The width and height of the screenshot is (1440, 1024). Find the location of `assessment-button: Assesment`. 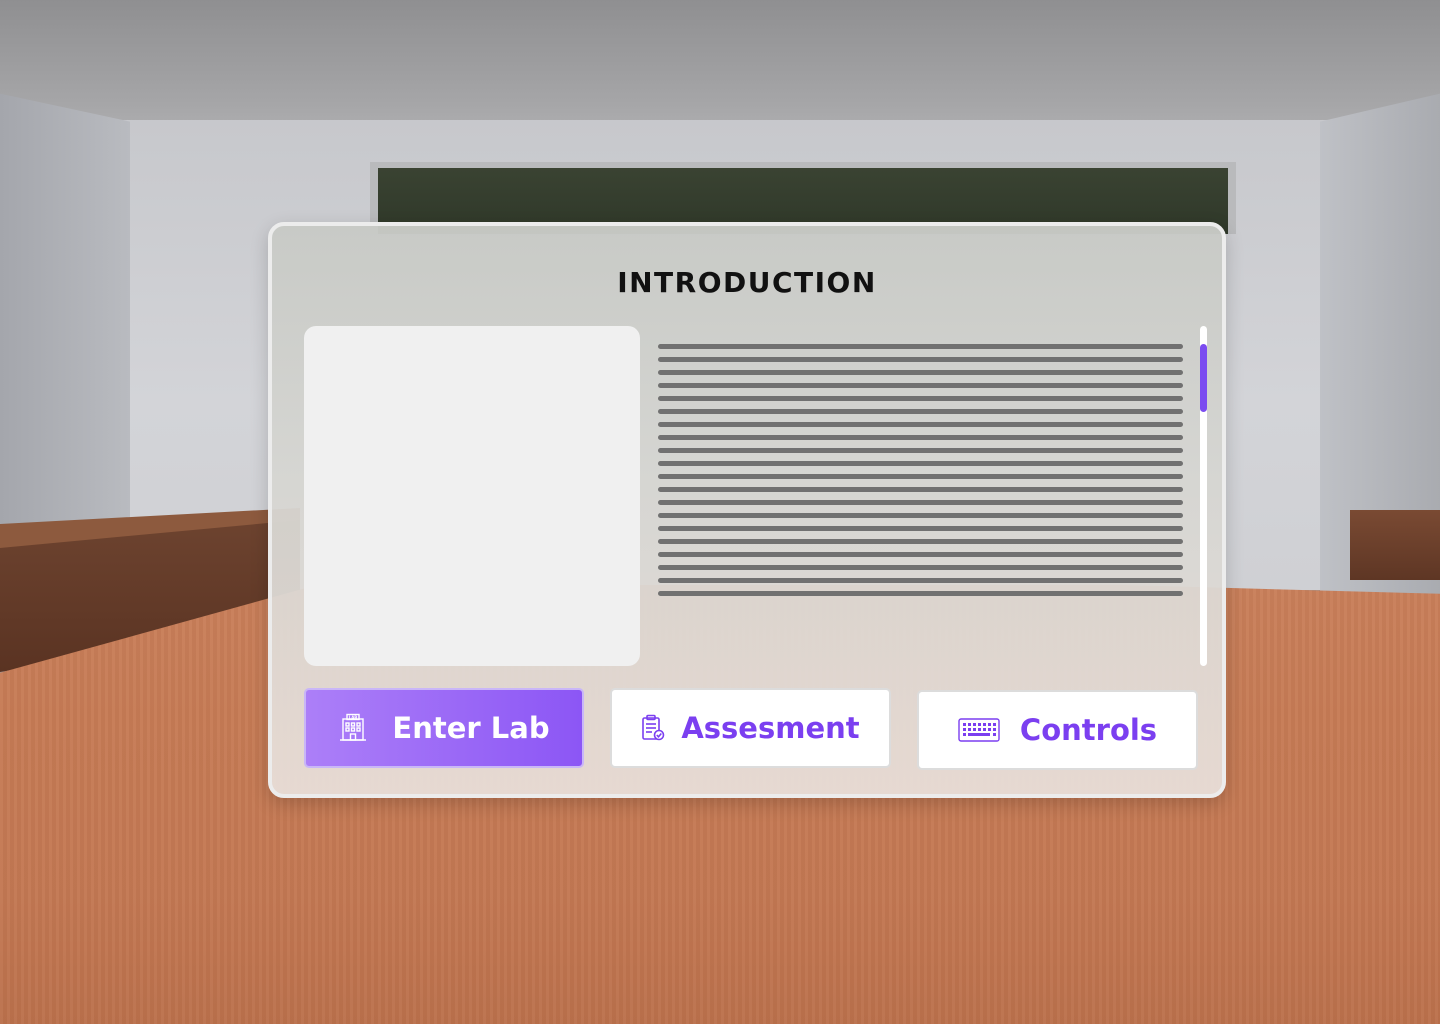

assessment-button: Assesment is located at coordinates (750, 728).